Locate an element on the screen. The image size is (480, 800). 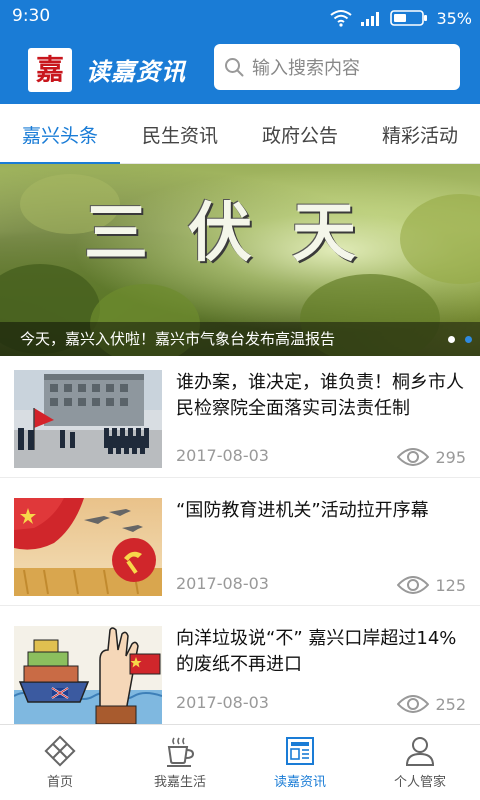
banner-pagination is located at coordinates (460, 339).